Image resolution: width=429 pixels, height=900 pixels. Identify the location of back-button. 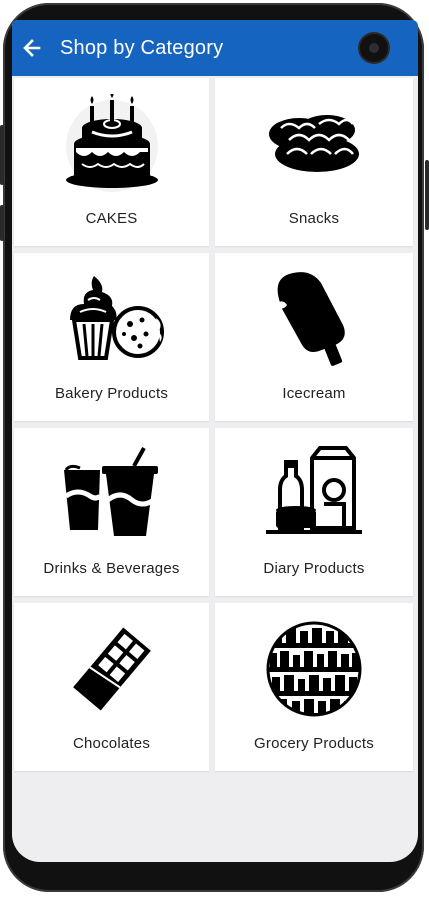
(32, 48).